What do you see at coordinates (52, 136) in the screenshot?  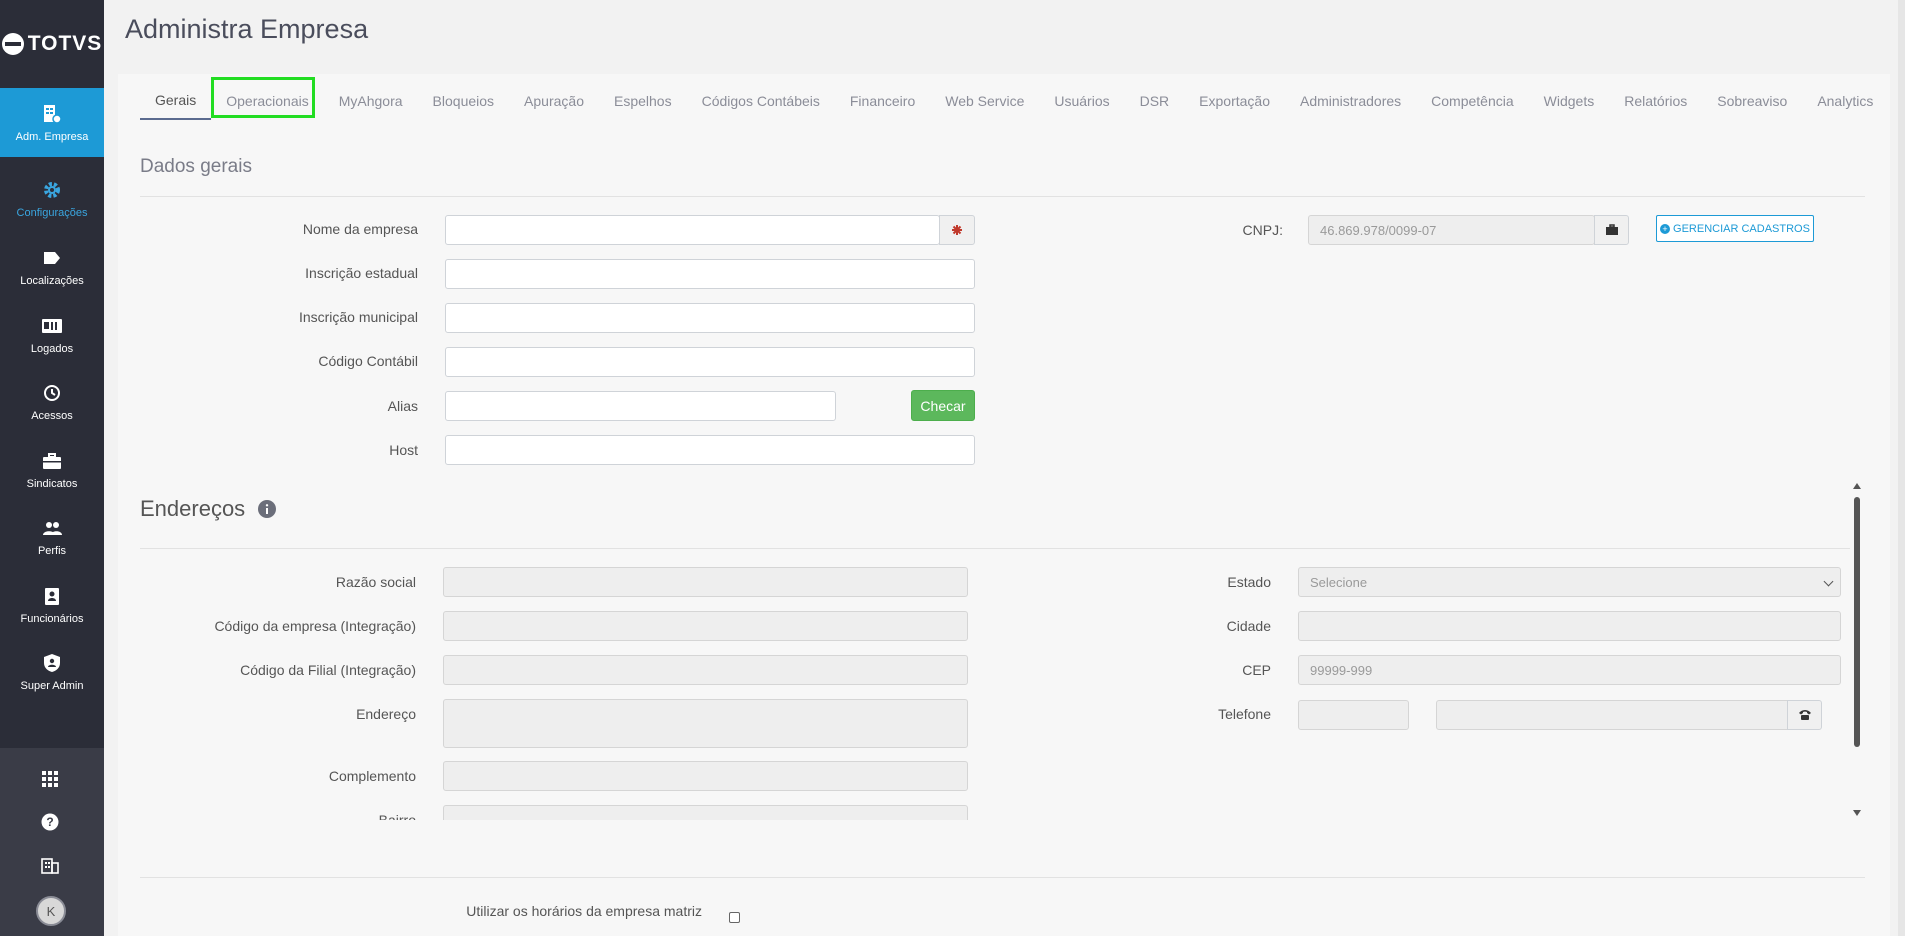 I see `sidebar-item-label: Adm. Empresa` at bounding box center [52, 136].